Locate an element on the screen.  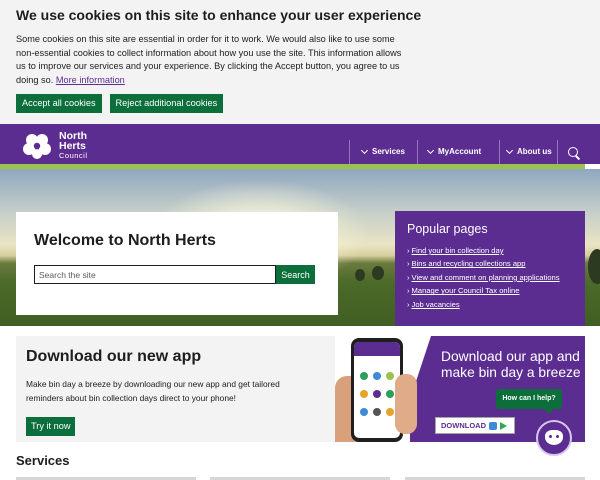
search-button: Search is located at coordinates (295, 274).